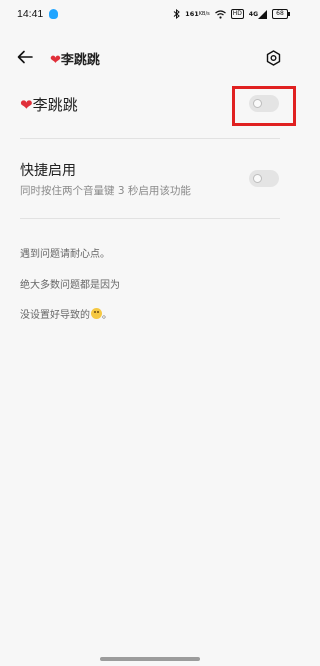  I want to click on main-toggle-label: ❤李跳跳, so click(49, 104).